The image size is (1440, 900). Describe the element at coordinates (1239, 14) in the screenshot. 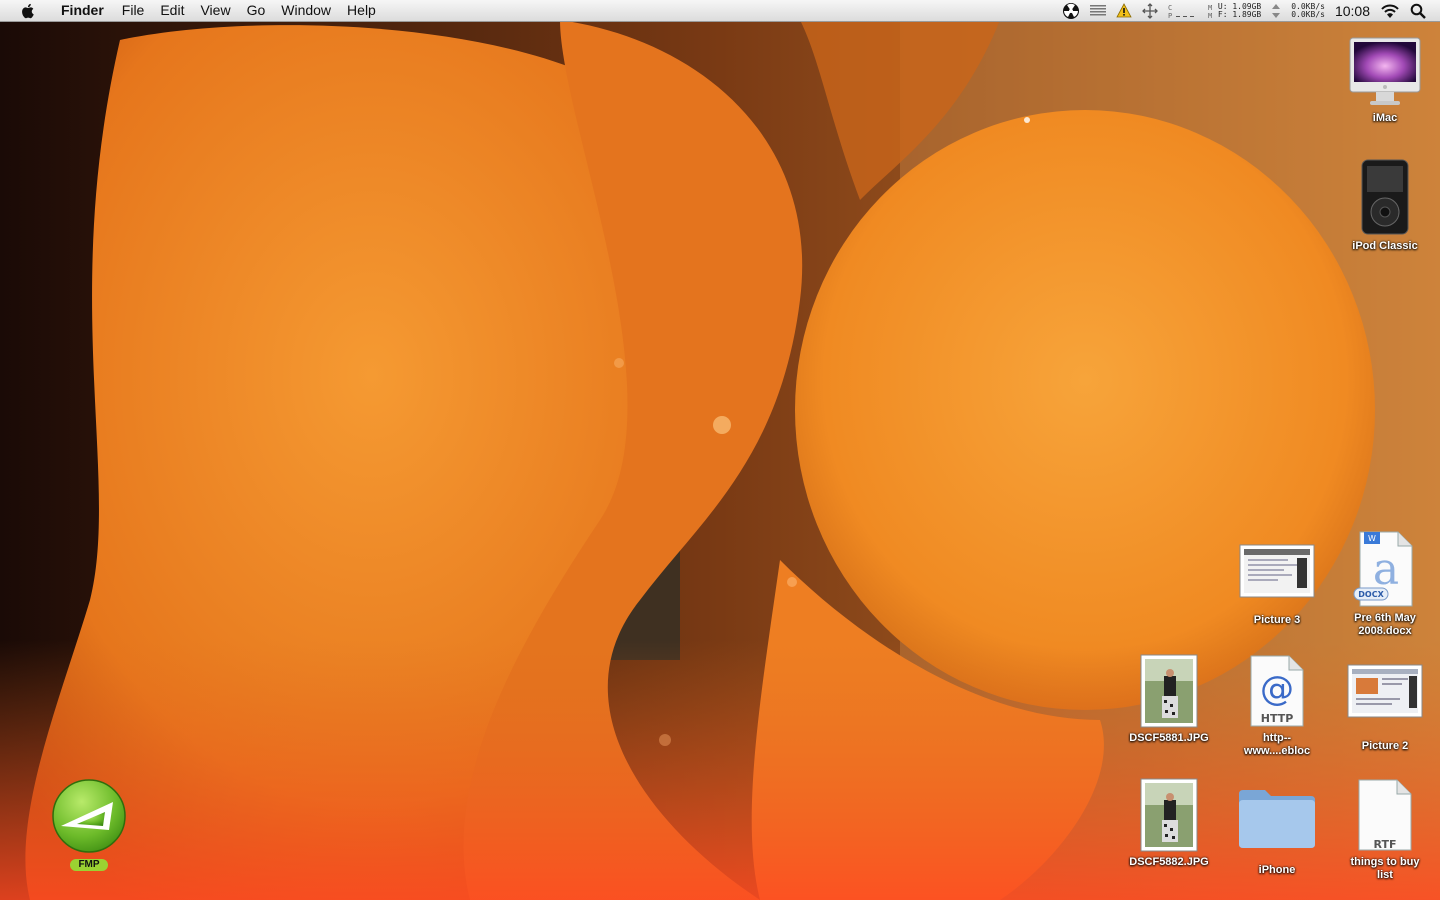

I see `memory-free: F: 1.89GB` at that location.